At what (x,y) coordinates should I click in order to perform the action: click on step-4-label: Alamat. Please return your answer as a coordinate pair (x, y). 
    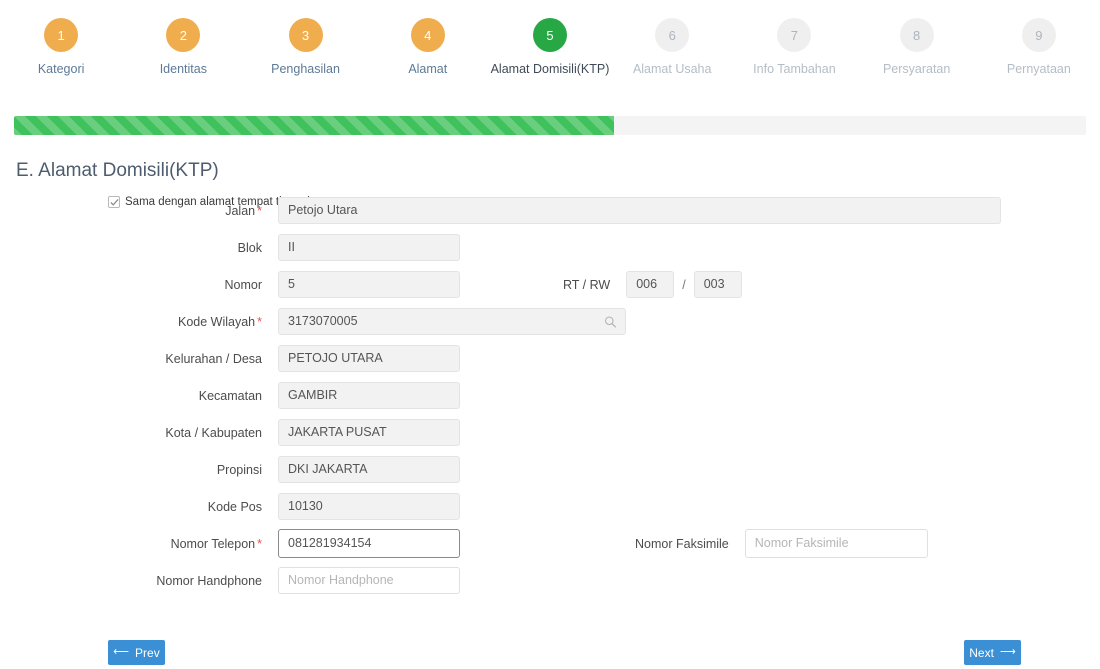
    Looking at the image, I should click on (428, 69).